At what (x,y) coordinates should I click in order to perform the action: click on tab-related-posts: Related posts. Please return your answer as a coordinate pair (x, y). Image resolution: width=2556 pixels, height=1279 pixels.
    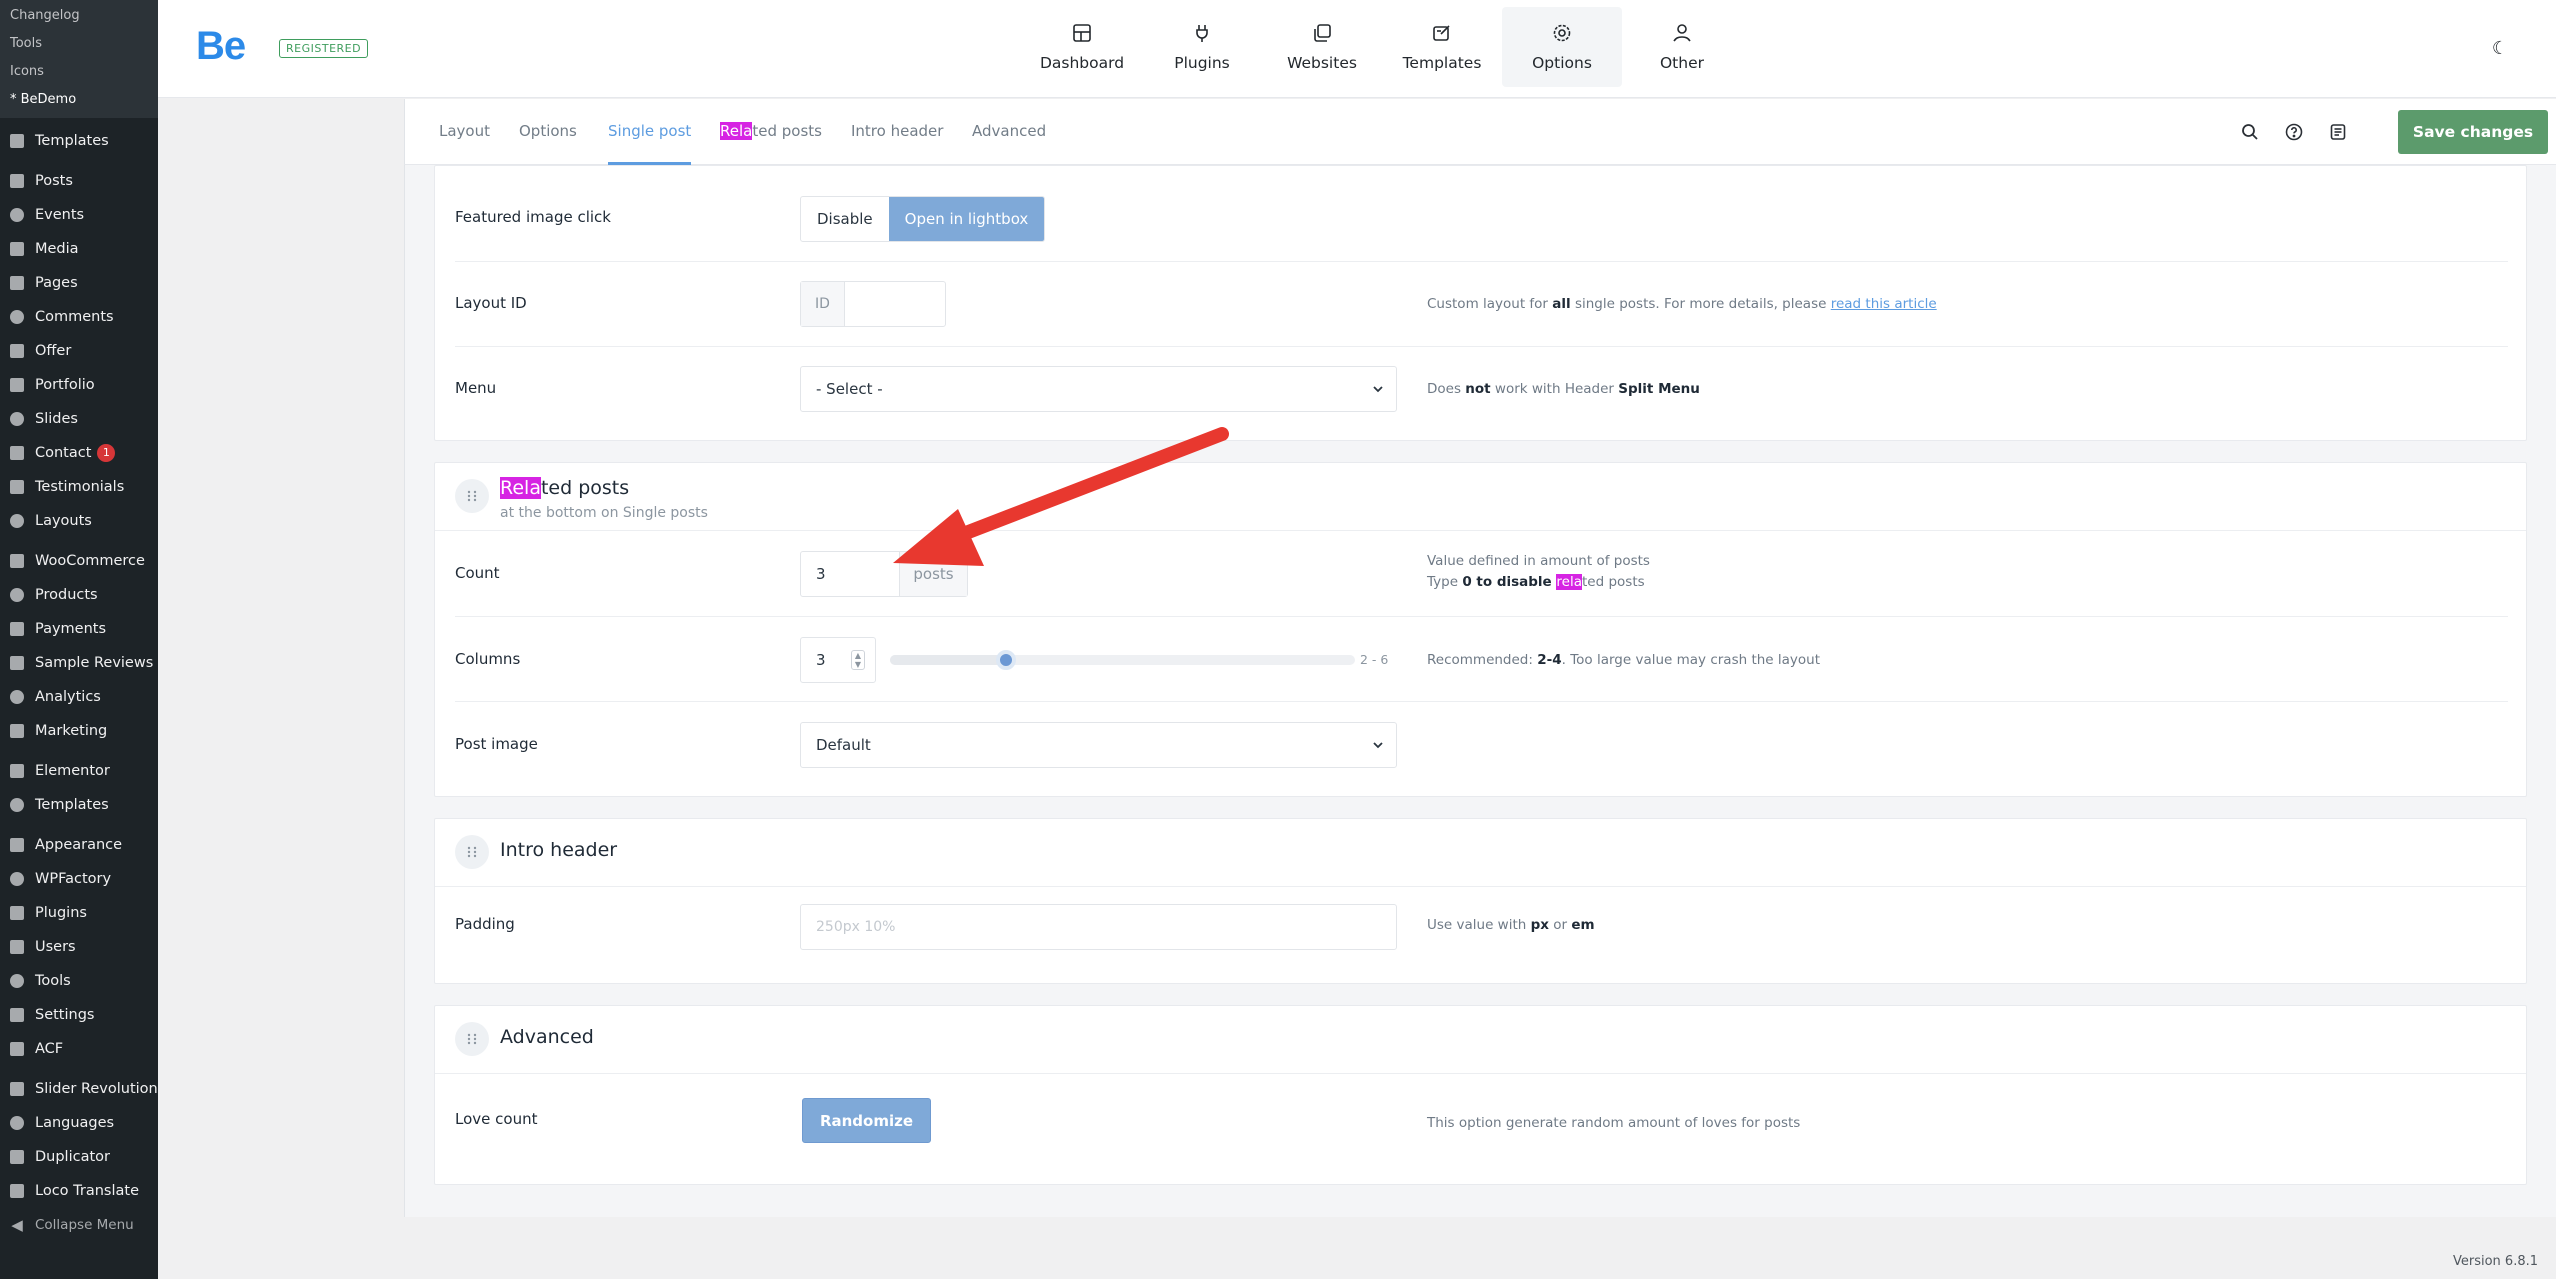
    Looking at the image, I should click on (771, 132).